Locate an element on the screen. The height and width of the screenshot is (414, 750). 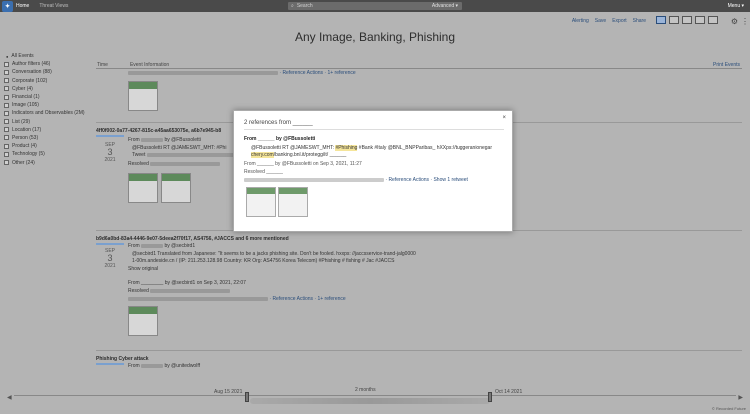
filter-item: Location (17) is located at coordinates (49, 130).